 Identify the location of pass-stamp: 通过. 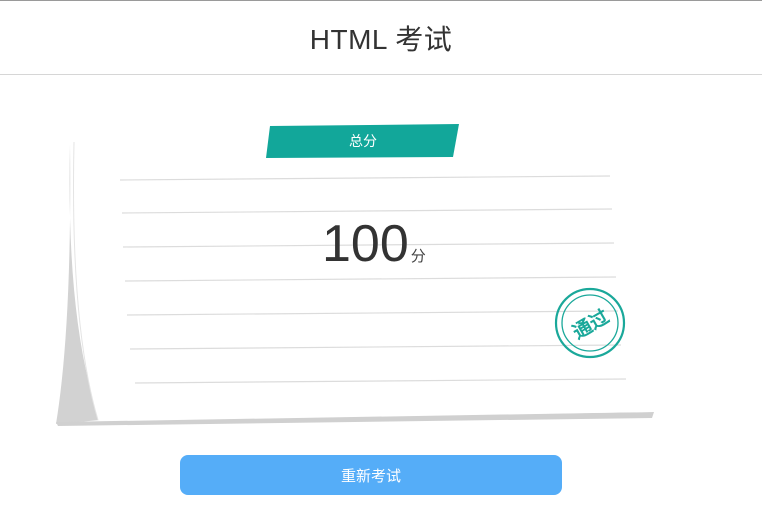
(590, 323).